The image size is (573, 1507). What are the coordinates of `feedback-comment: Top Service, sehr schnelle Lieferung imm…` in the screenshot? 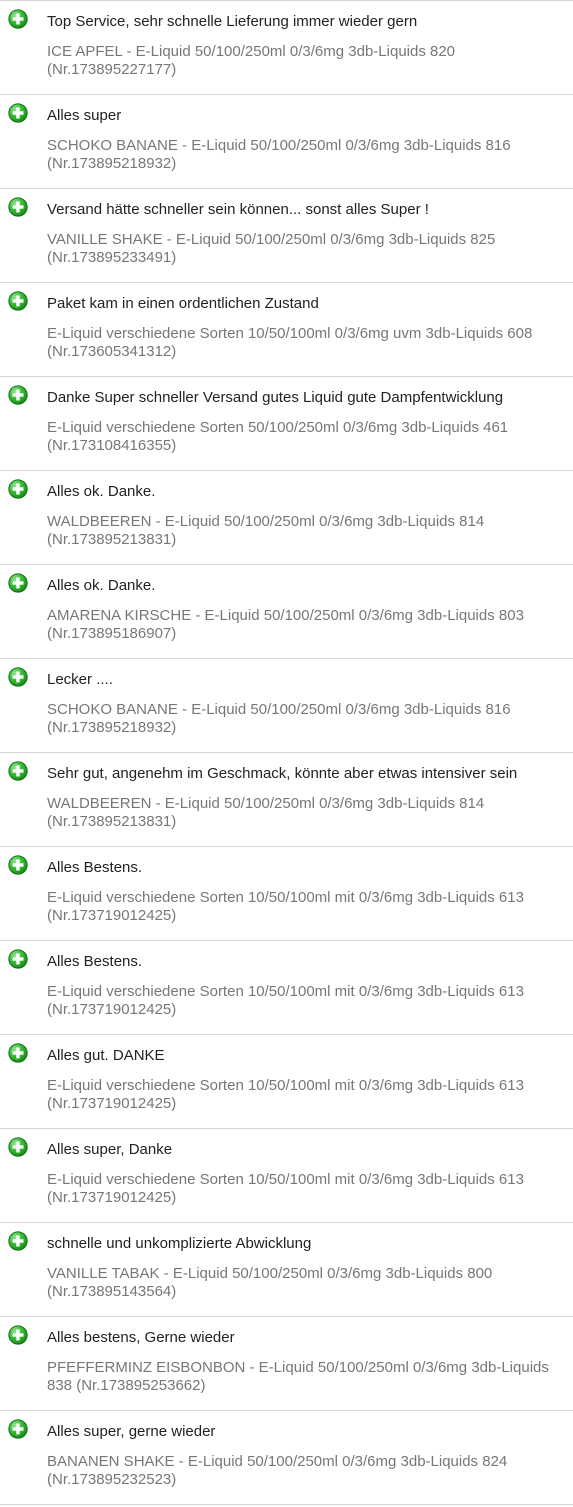 It's located at (232, 21).